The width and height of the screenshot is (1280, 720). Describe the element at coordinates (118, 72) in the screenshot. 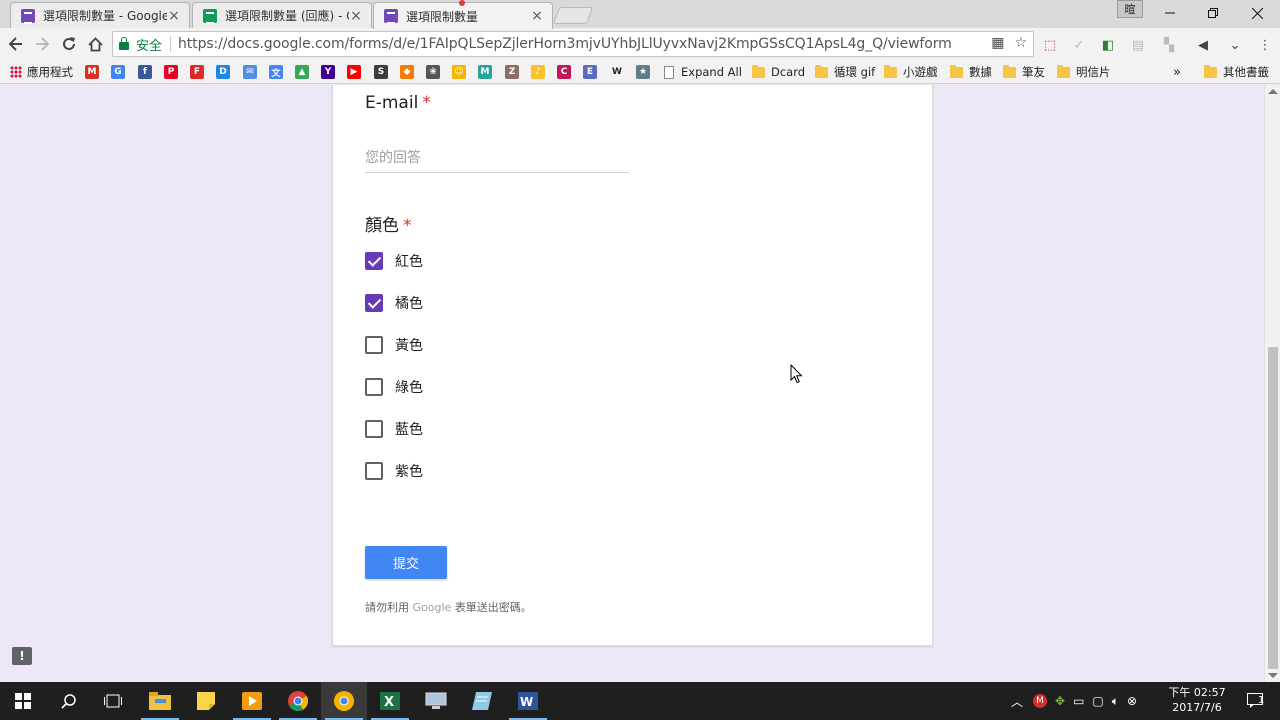

I see `bookmark-site-icon: G` at that location.